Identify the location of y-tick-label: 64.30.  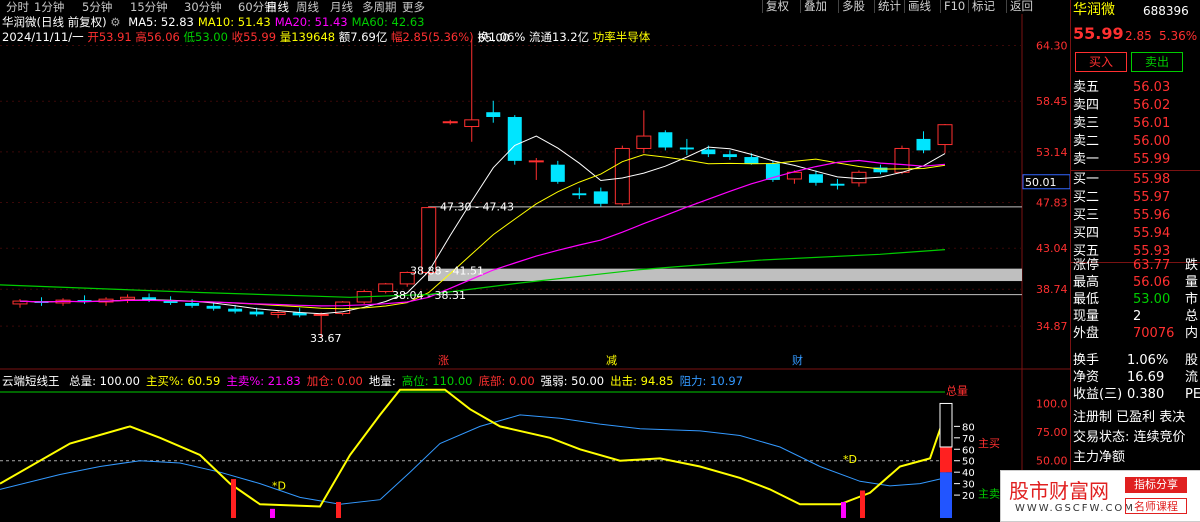
(1052, 45).